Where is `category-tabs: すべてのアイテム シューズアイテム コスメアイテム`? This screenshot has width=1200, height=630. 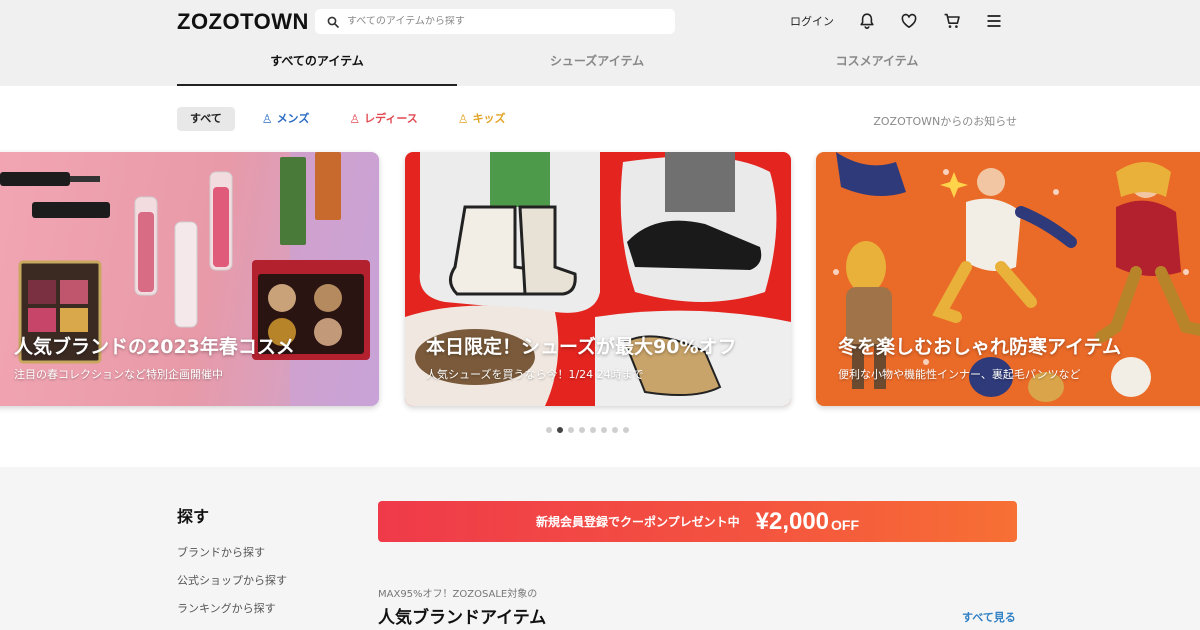
category-tabs: すべてのアイテム シューズアイテム コスメアイテム is located at coordinates (597, 65).